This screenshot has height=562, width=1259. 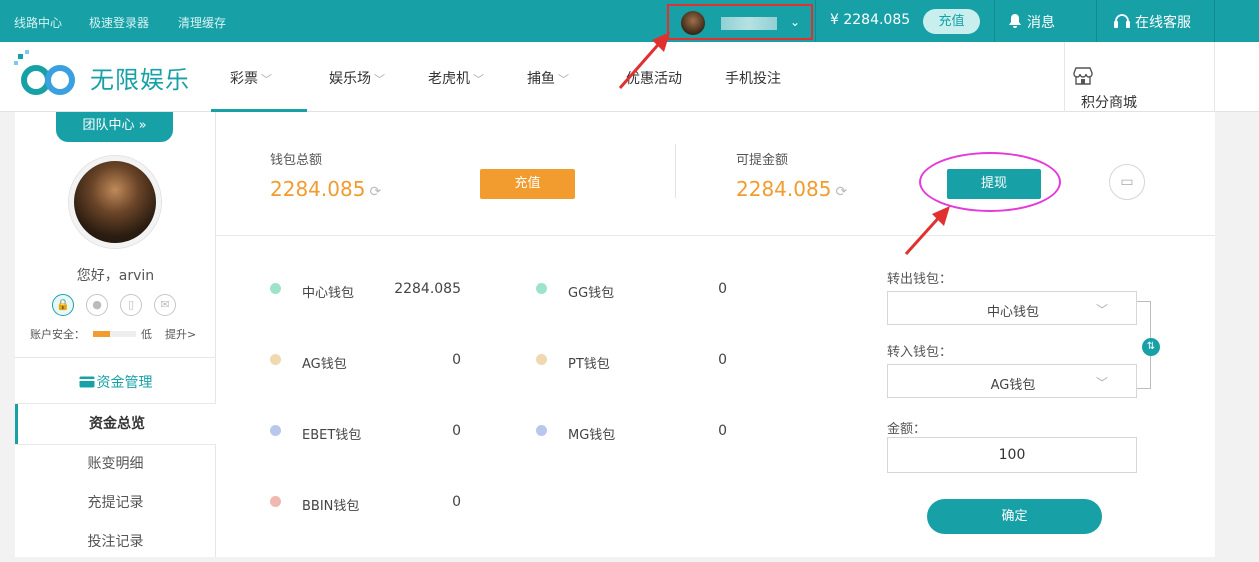 What do you see at coordinates (57, 334) in the screenshot?
I see `security-label: 账户安全：` at bounding box center [57, 334].